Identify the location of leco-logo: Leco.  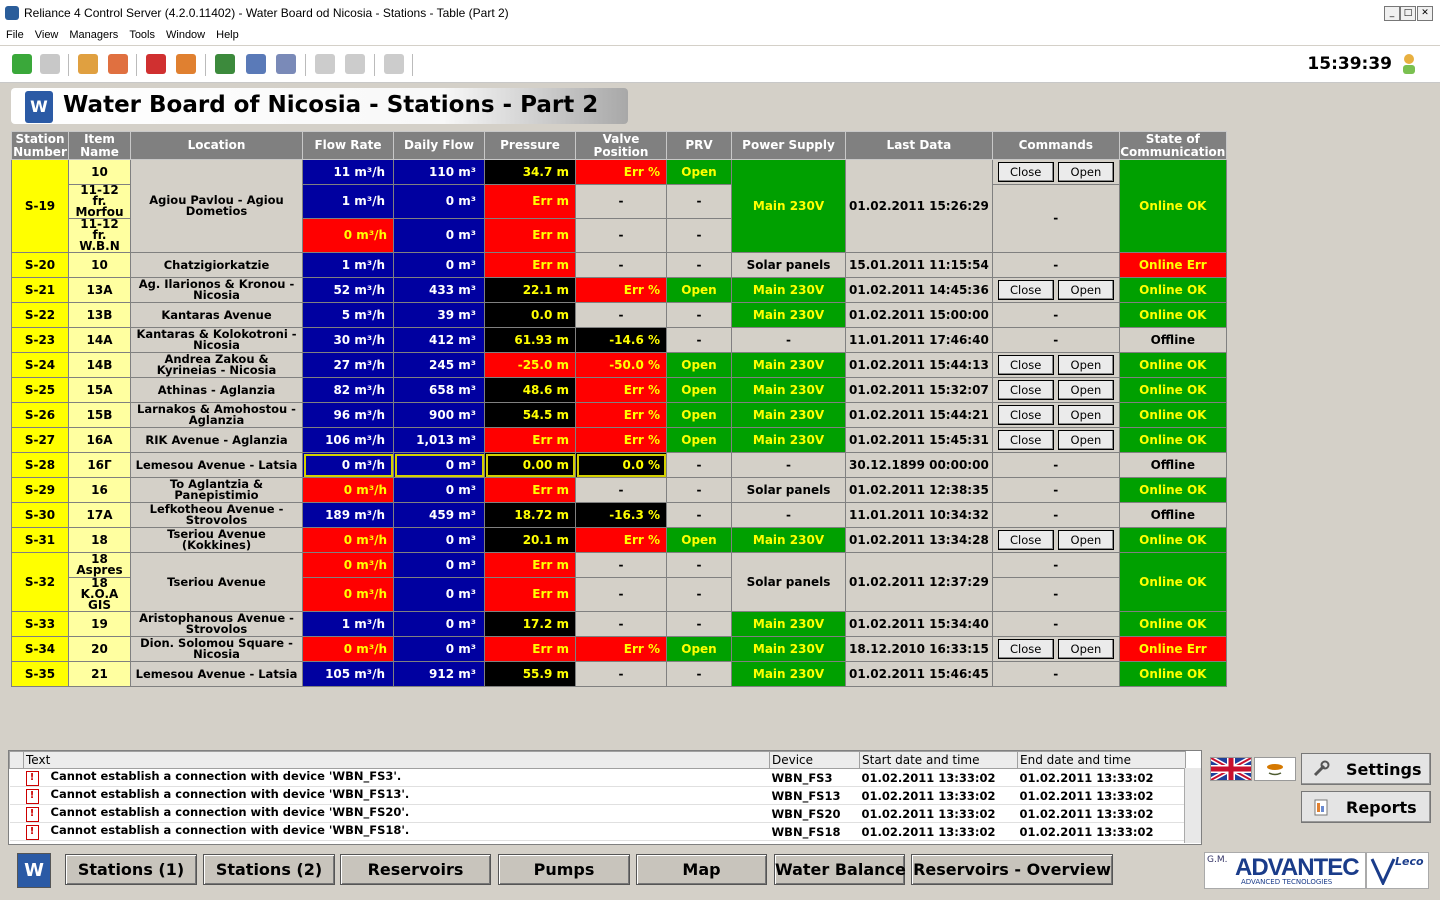
(1397, 870).